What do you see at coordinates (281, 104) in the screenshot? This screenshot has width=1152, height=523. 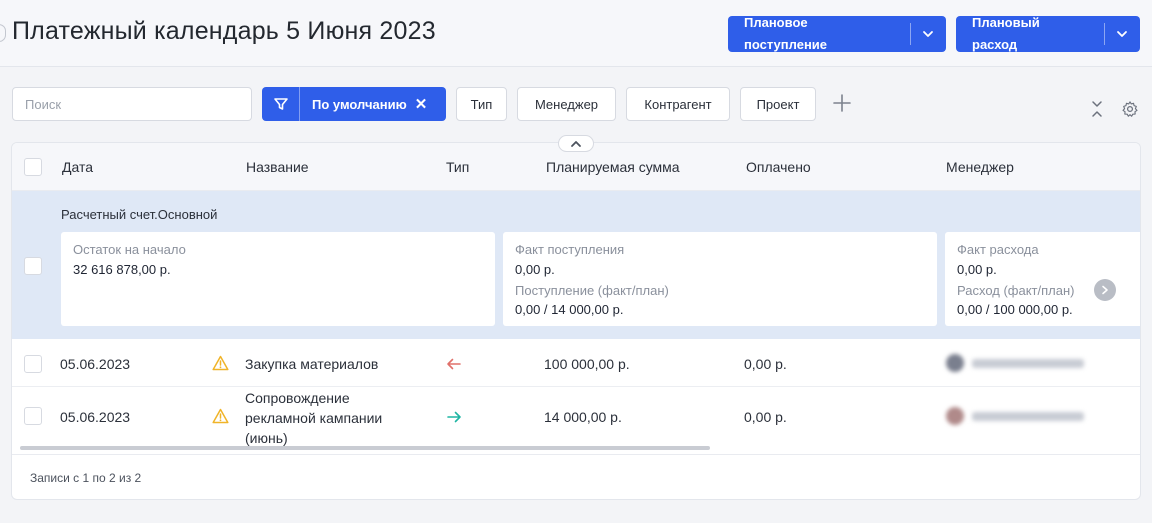 I see `filter-icon` at bounding box center [281, 104].